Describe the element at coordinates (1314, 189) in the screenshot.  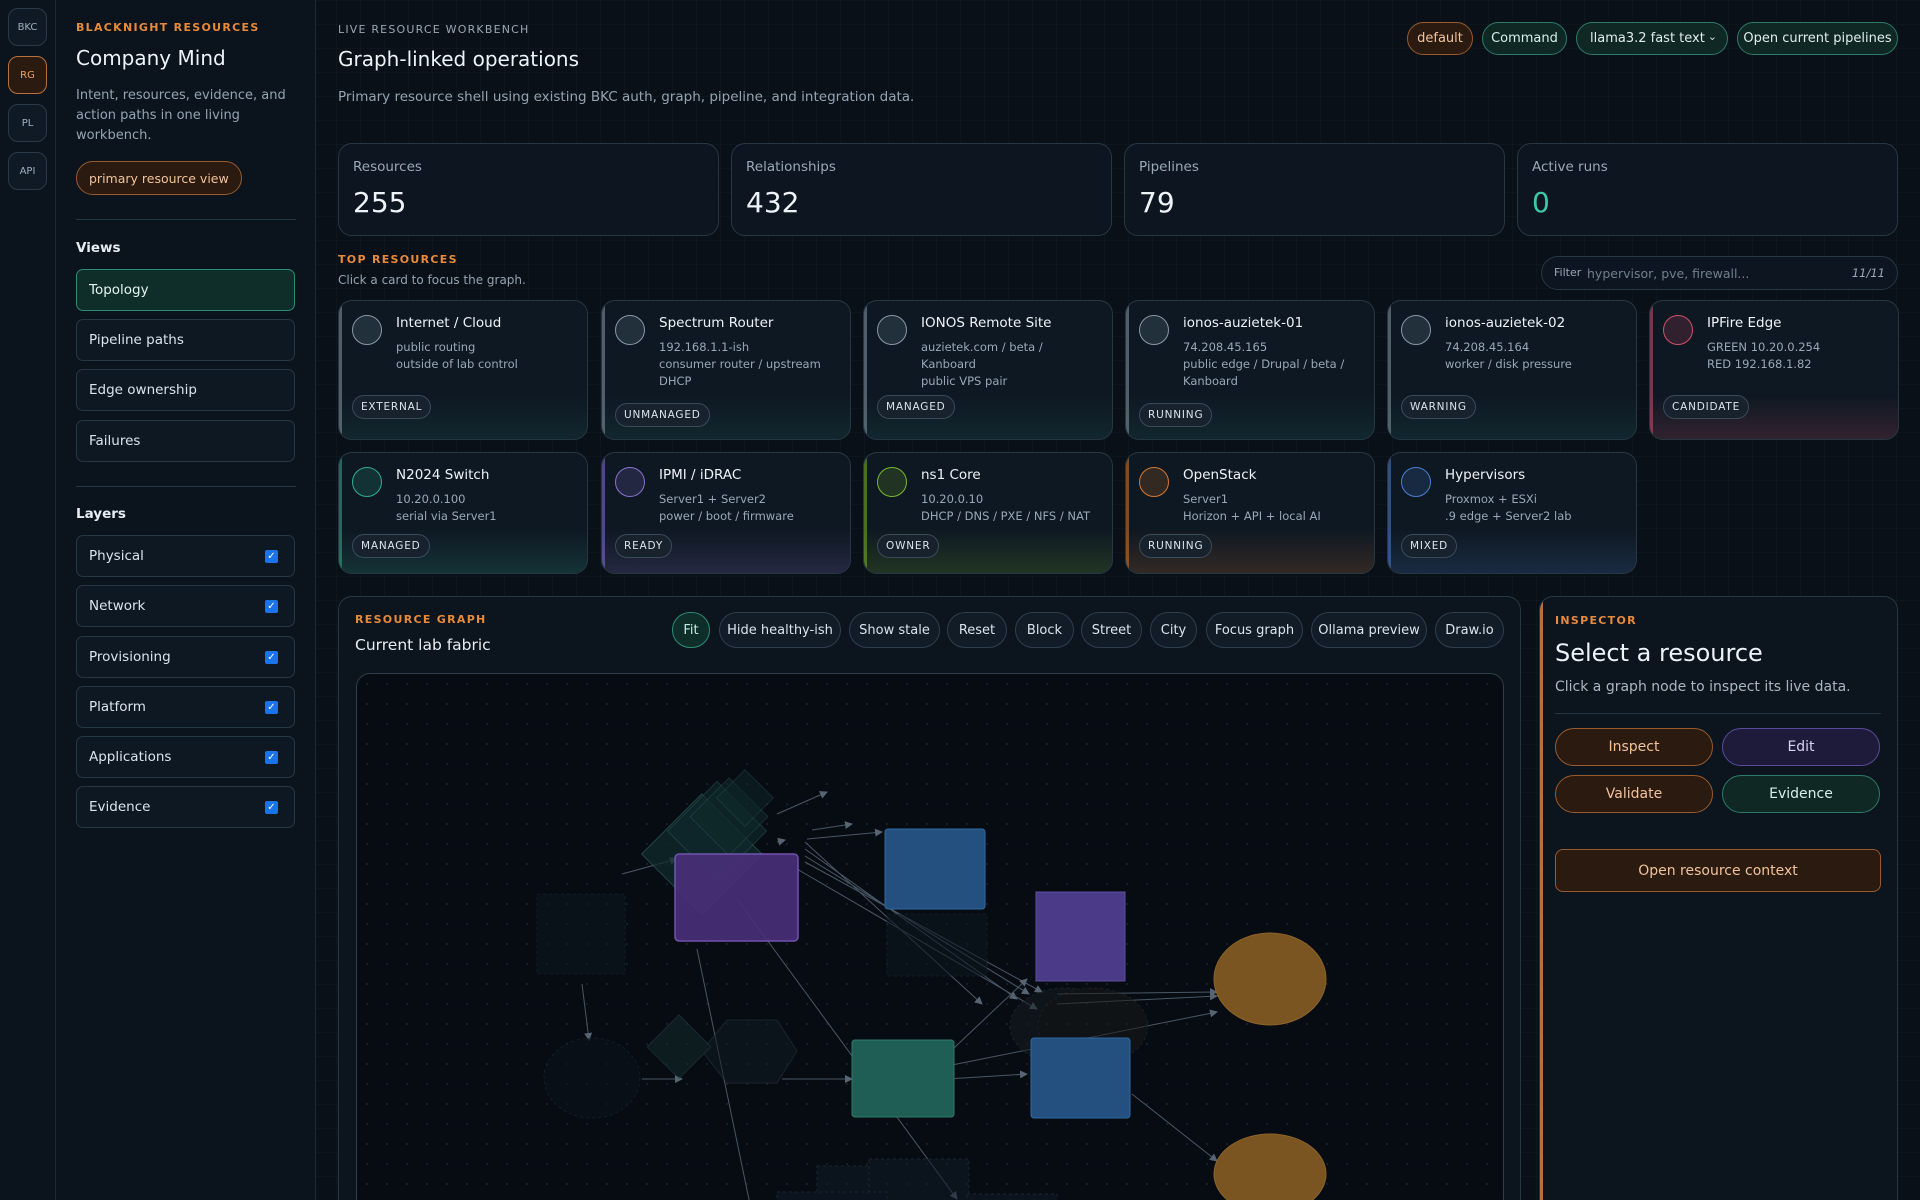
I see `stat-card-pipelines: Pipelines 79` at that location.